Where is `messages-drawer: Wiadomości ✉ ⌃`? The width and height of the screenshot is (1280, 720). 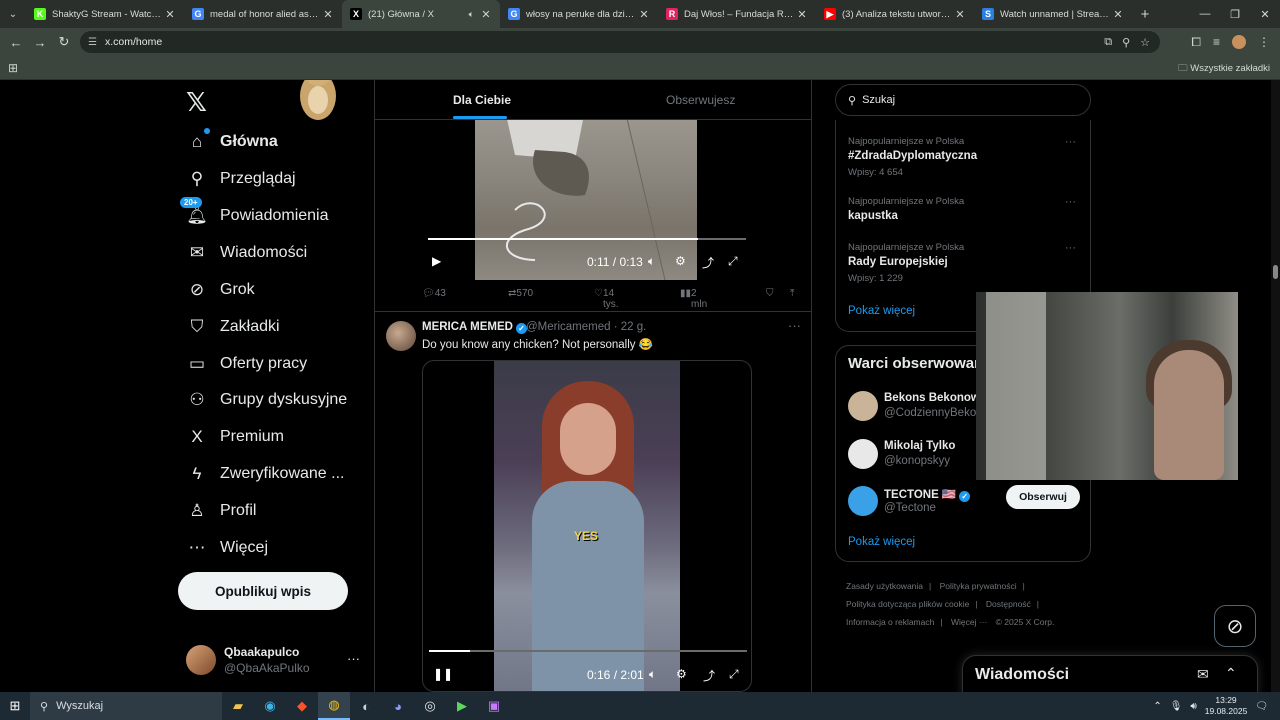 messages-drawer: Wiadomości ✉ ⌃ is located at coordinates (1110, 673).